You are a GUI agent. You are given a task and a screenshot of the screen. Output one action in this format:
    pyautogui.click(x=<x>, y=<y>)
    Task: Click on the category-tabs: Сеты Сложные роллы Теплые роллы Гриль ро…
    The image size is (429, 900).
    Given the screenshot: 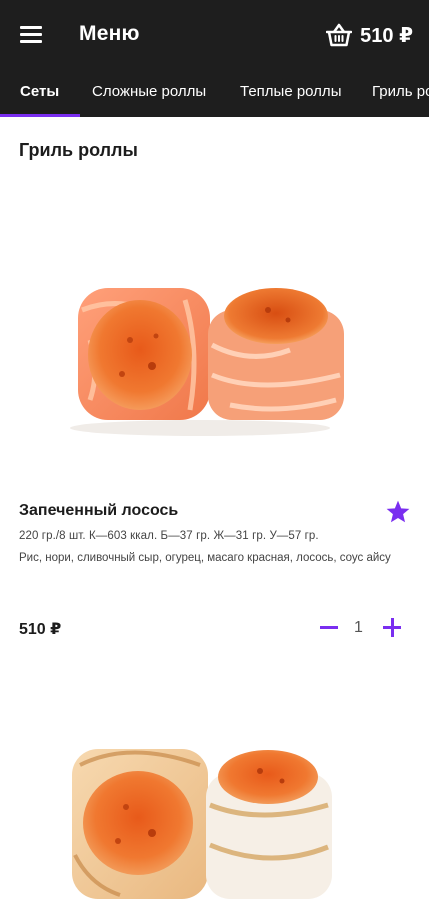 What is the action you would take?
    pyautogui.click(x=214, y=93)
    